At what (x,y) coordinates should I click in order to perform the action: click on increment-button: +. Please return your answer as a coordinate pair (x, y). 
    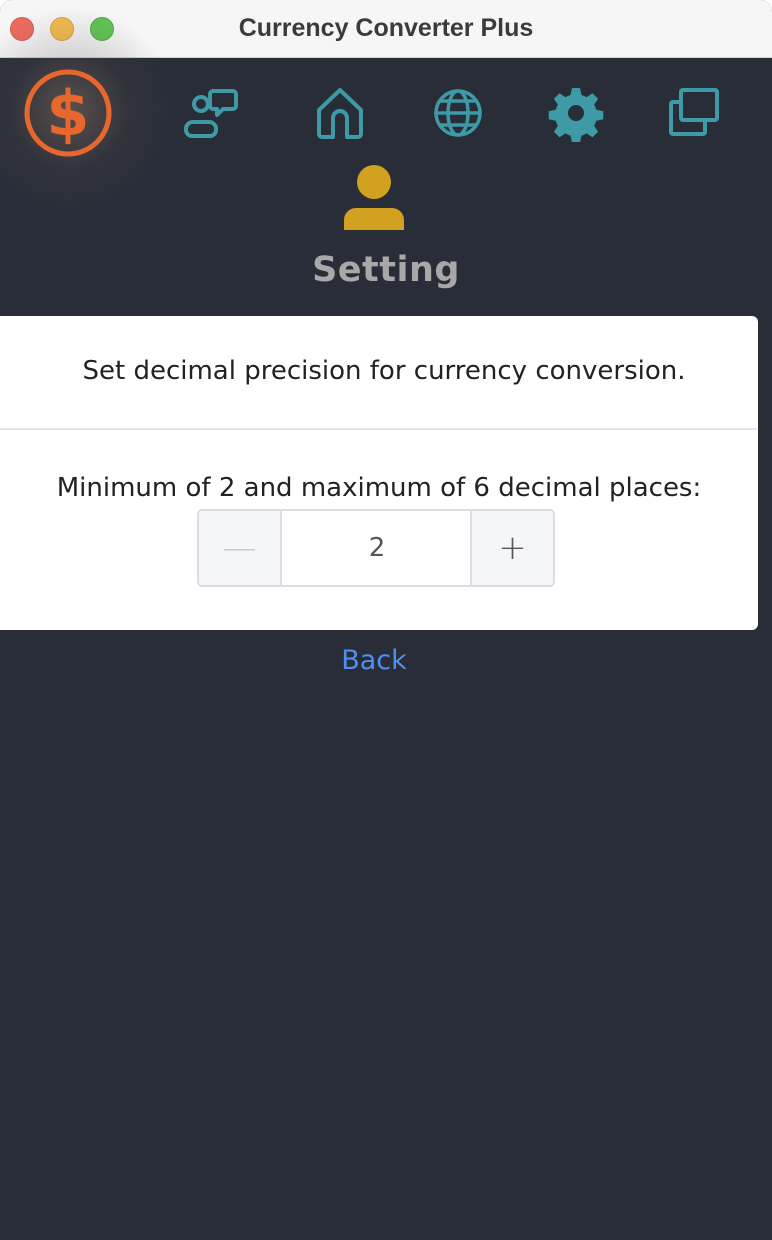
    Looking at the image, I should click on (511, 548).